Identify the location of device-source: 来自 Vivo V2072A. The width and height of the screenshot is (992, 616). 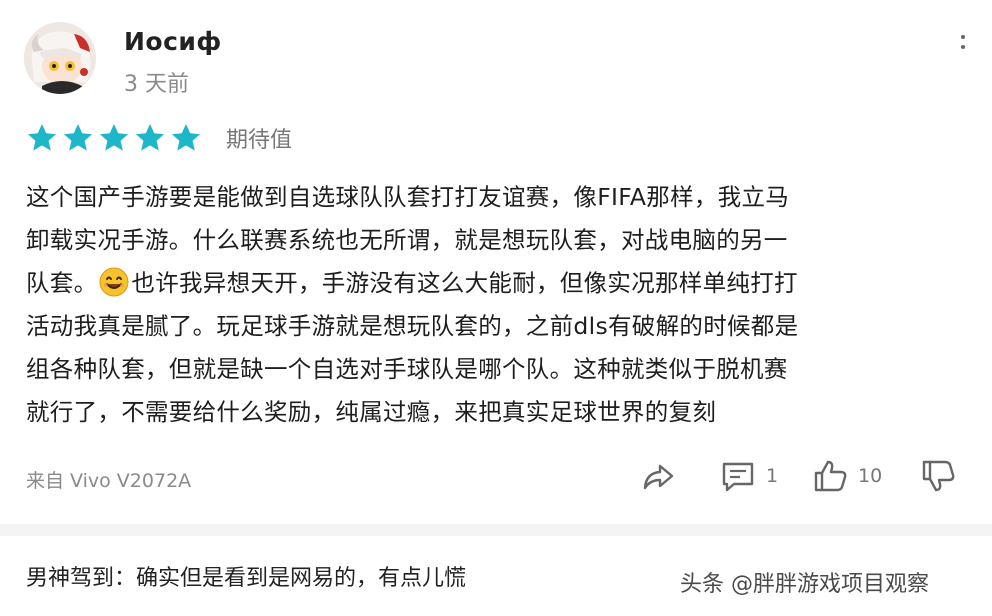
(109, 481).